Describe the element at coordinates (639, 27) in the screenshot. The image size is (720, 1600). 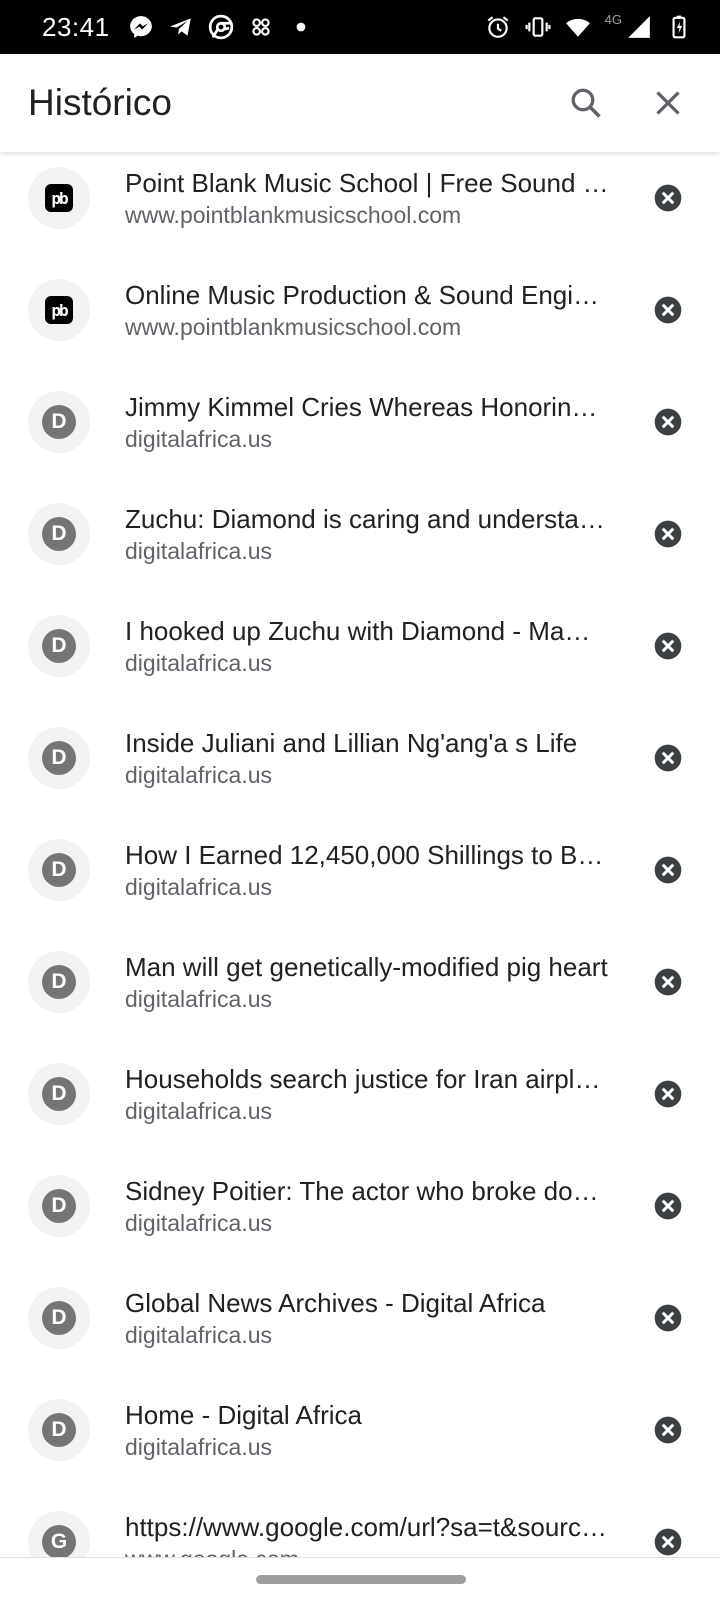
I see `signal-icon` at that location.